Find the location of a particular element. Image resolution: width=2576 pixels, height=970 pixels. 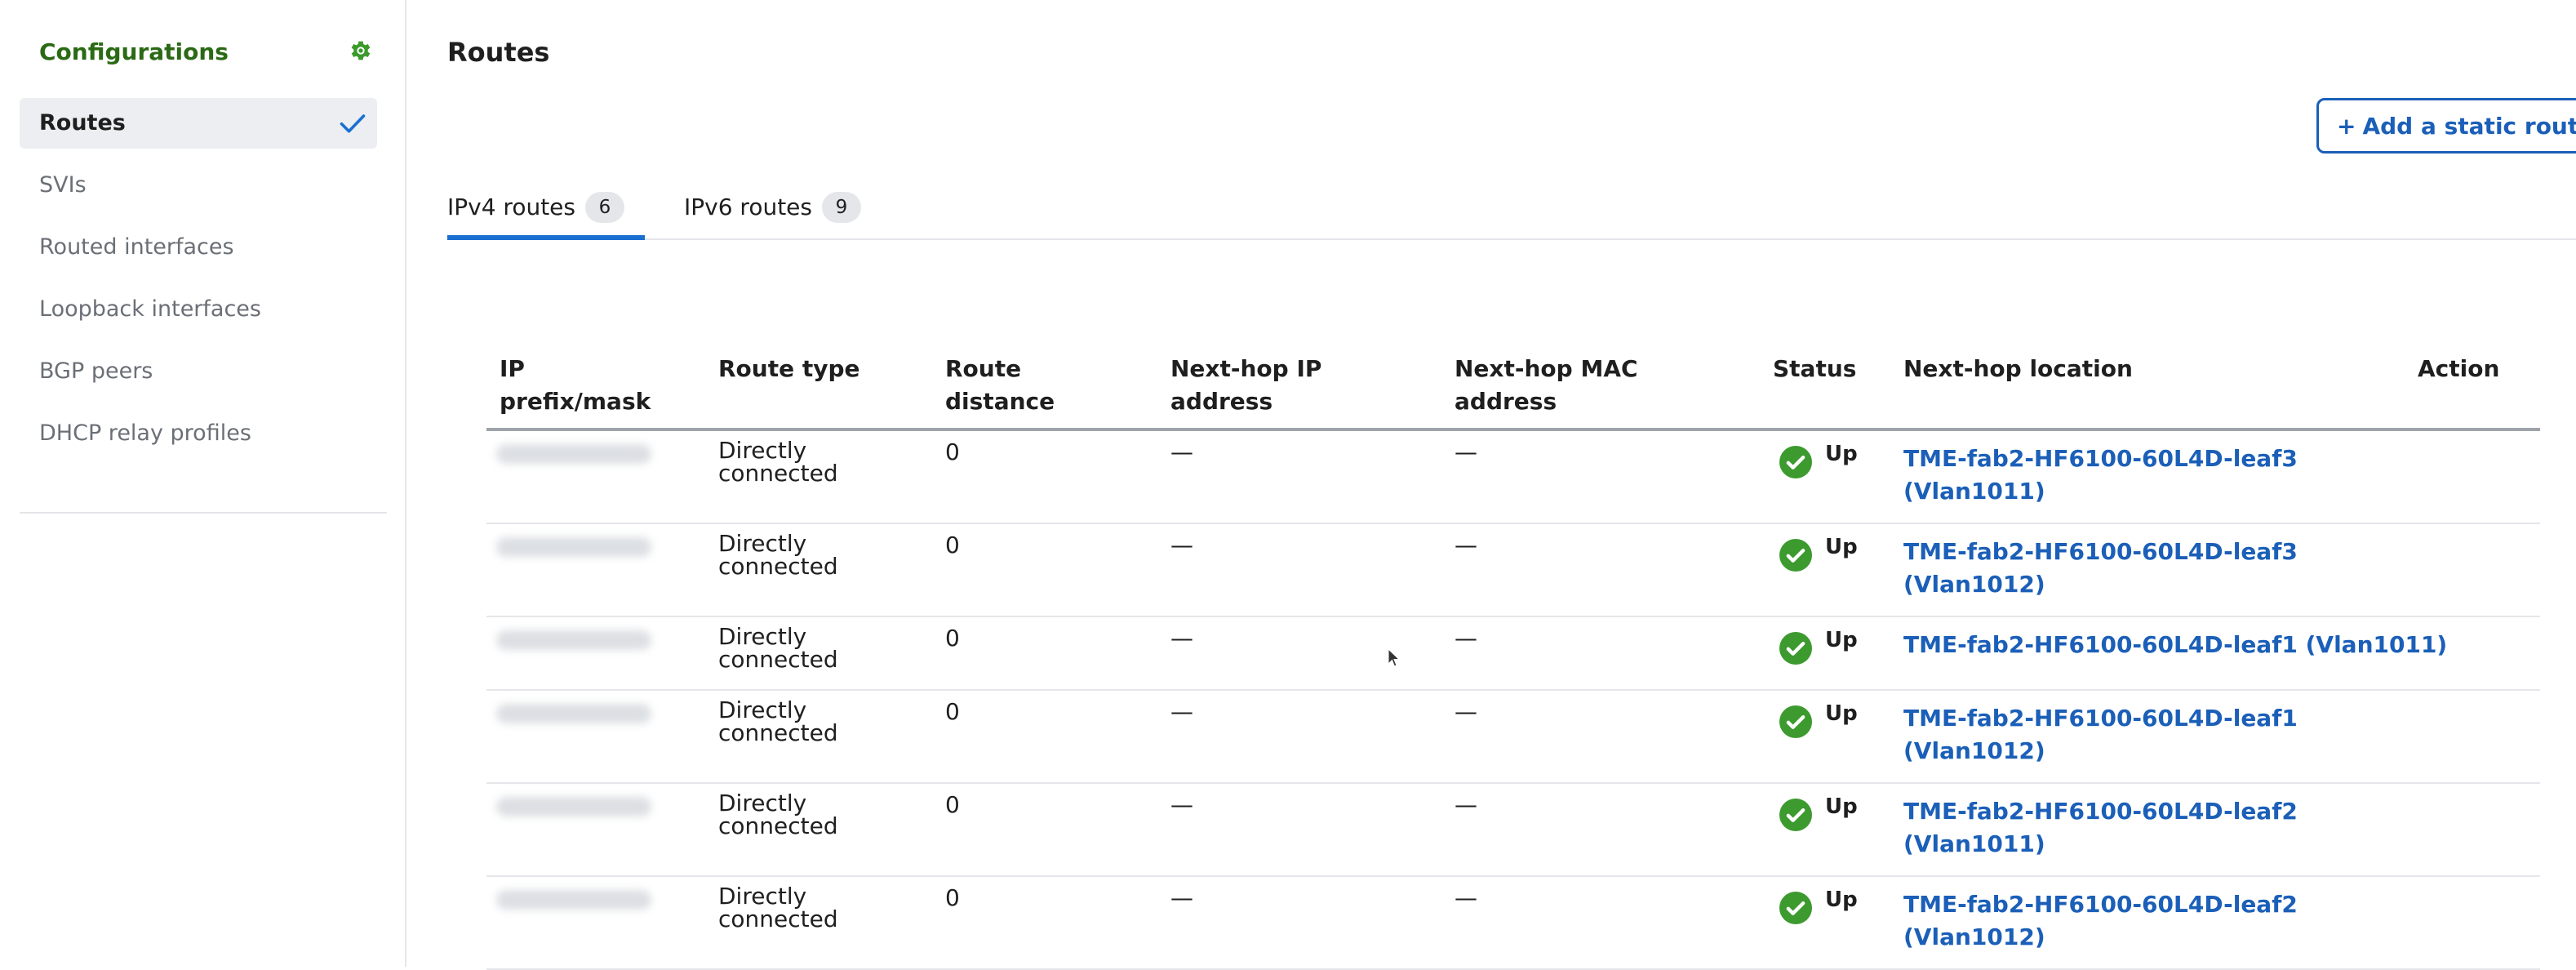

sidebar-item-label: DHCP relay profiles is located at coordinates (145, 433).